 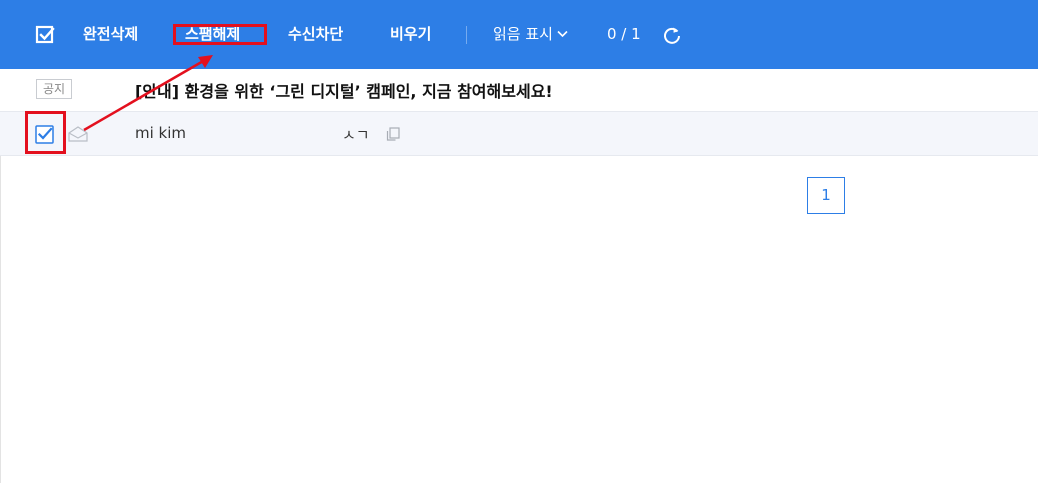 What do you see at coordinates (54, 89) in the screenshot?
I see `notice-badge: 공지` at bounding box center [54, 89].